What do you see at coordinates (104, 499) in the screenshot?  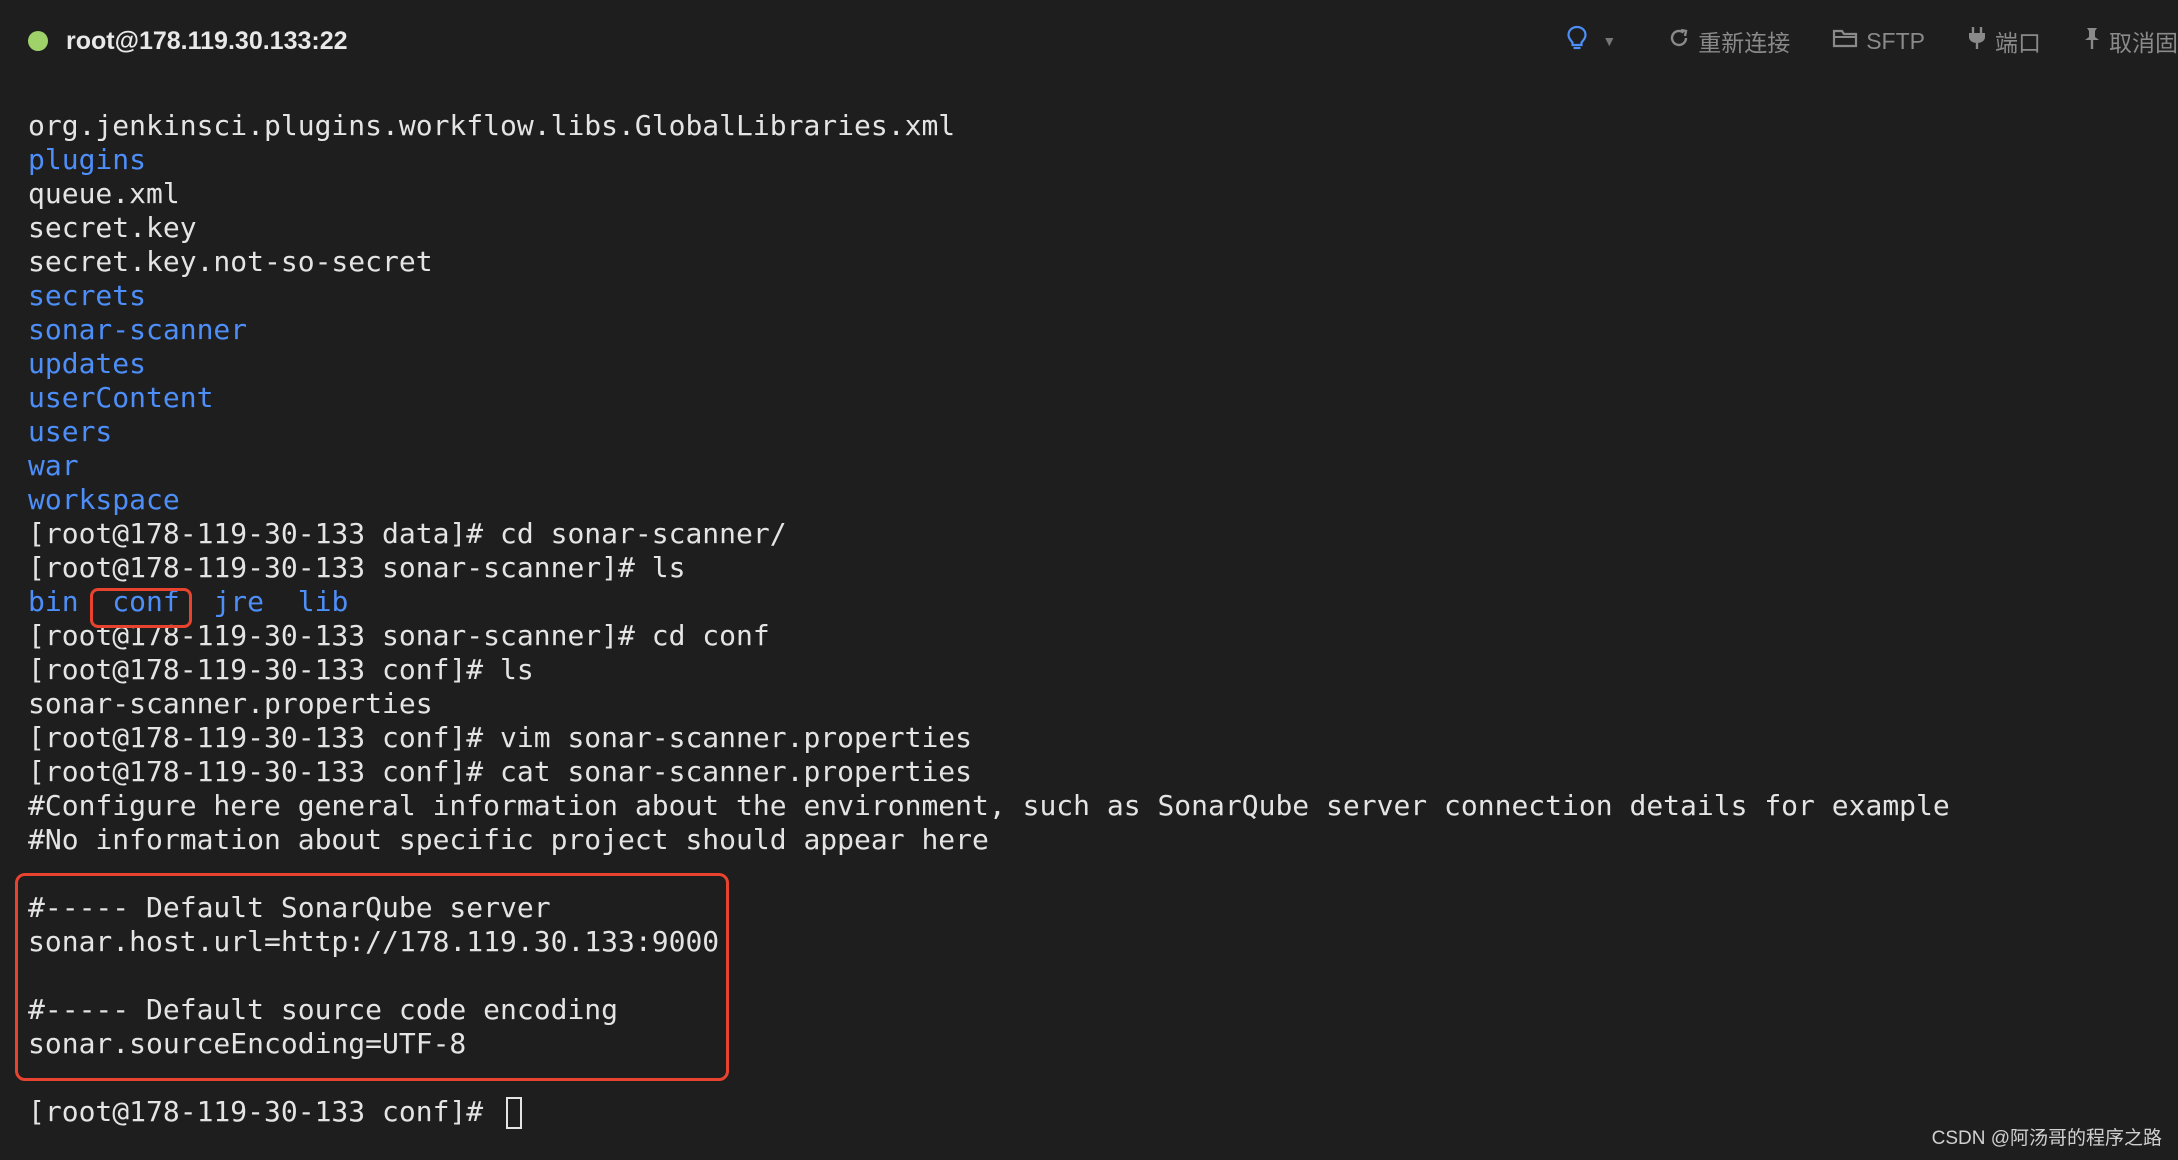 I see `terminal-line: workspace` at bounding box center [104, 499].